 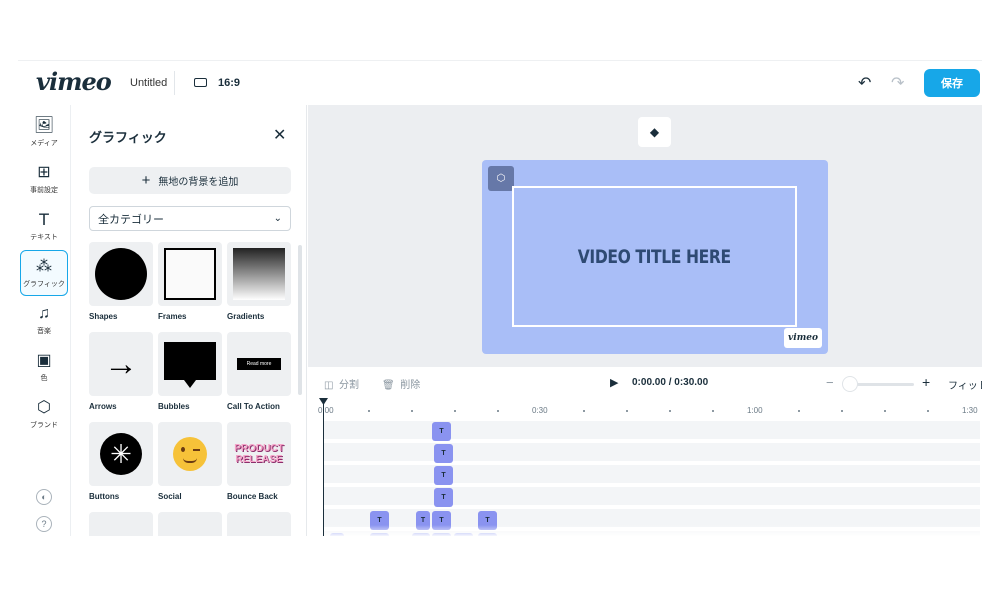 What do you see at coordinates (44, 367) in the screenshot?
I see `rail-item-color: ▣ 色` at bounding box center [44, 367].